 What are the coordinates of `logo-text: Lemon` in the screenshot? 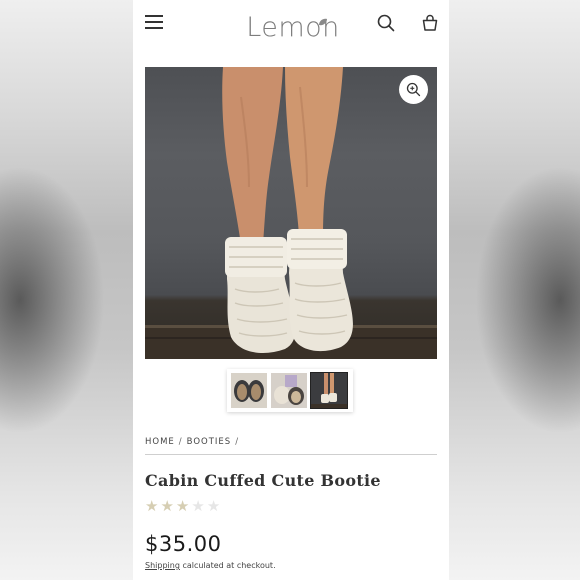 It's located at (293, 27).